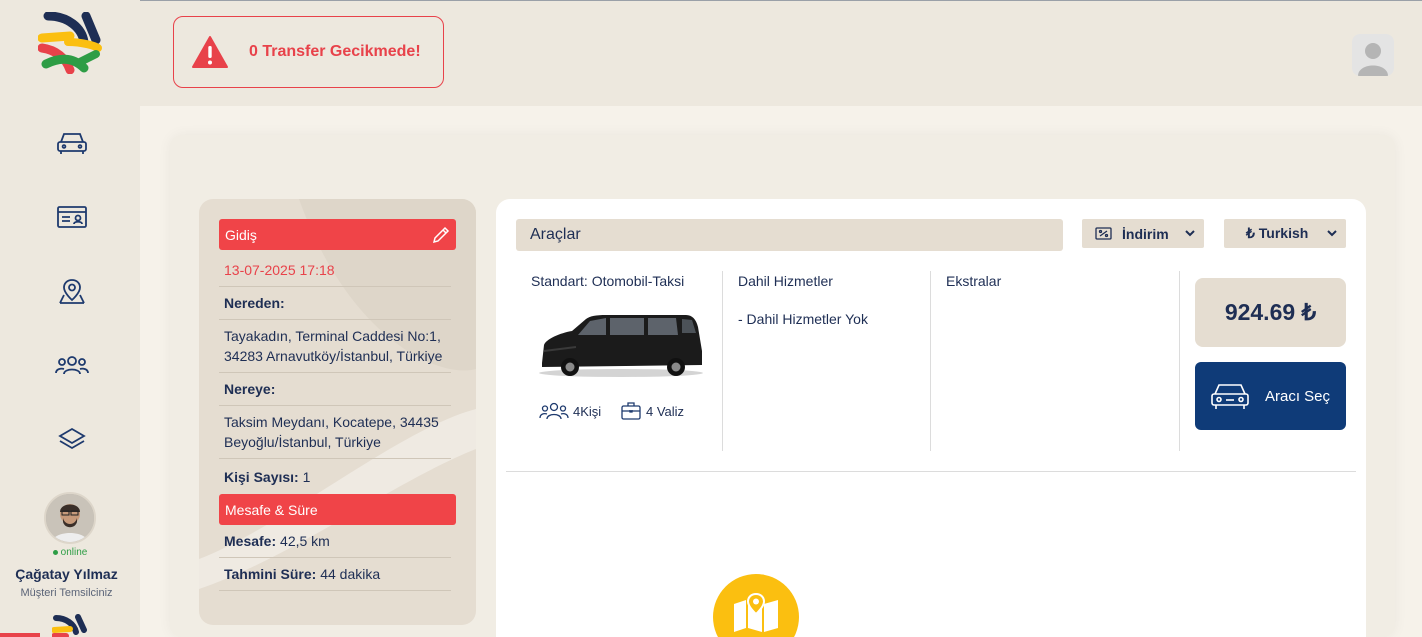  Describe the element at coordinates (74, 552) in the screenshot. I see `online-text: online` at that location.